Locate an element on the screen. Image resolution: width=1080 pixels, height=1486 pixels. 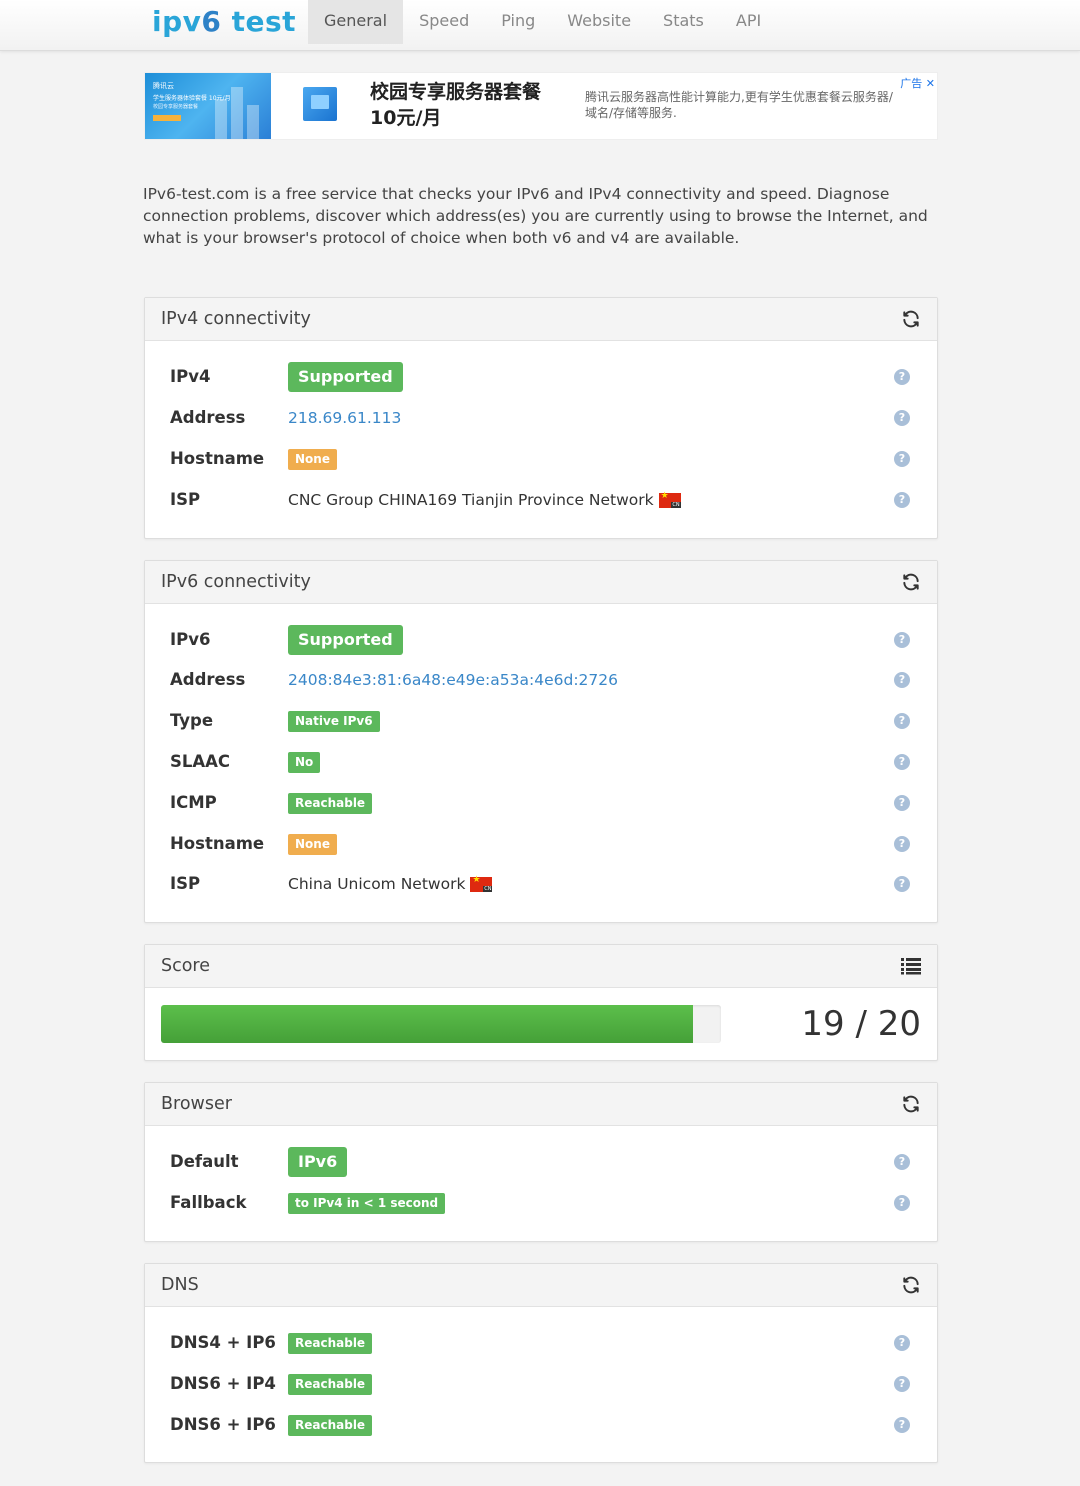
ipv6-icmp-row: ICMP Reachable ? is located at coordinates (541, 803).